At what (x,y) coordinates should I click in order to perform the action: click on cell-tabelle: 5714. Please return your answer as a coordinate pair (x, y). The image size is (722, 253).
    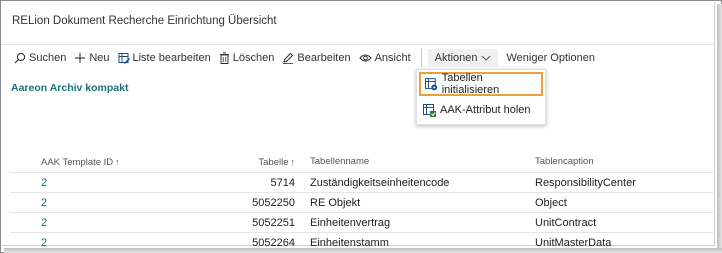
    Looking at the image, I should click on (282, 183).